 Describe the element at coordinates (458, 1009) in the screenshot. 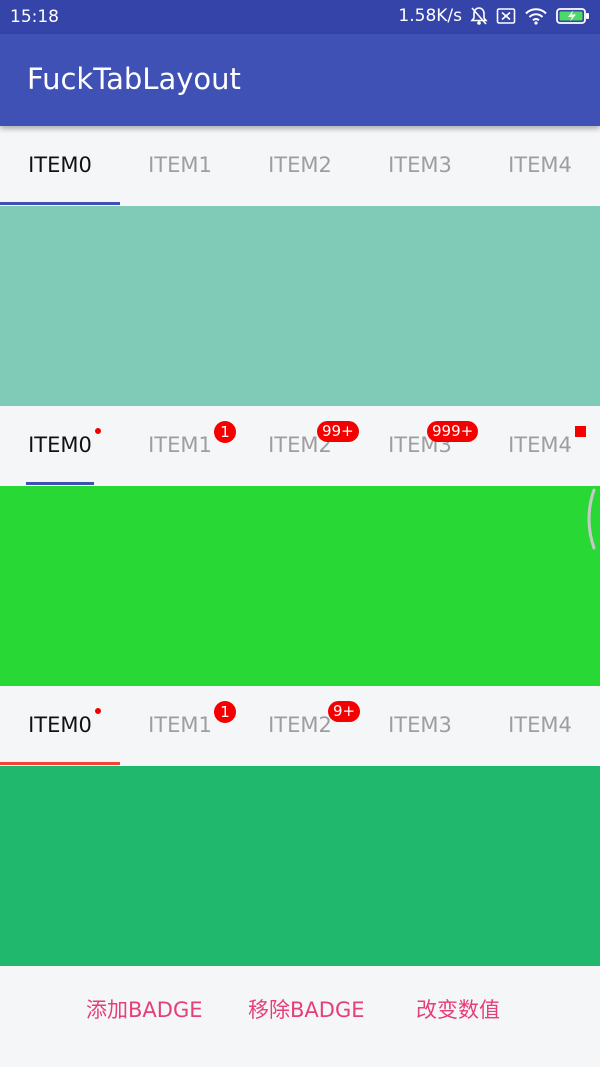

I see `change-value-button: 改变数值` at that location.